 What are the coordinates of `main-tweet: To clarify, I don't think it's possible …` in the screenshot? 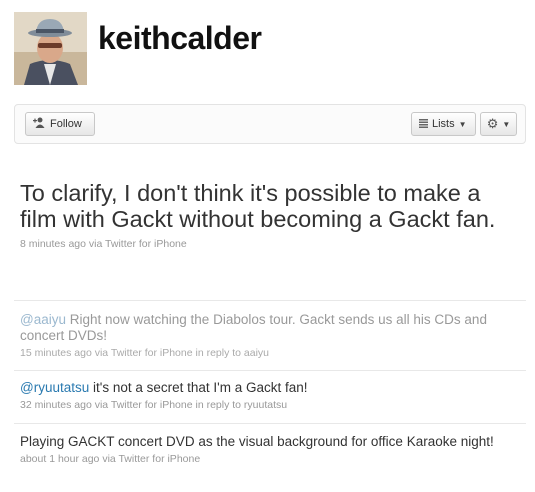 It's located at (260, 215).